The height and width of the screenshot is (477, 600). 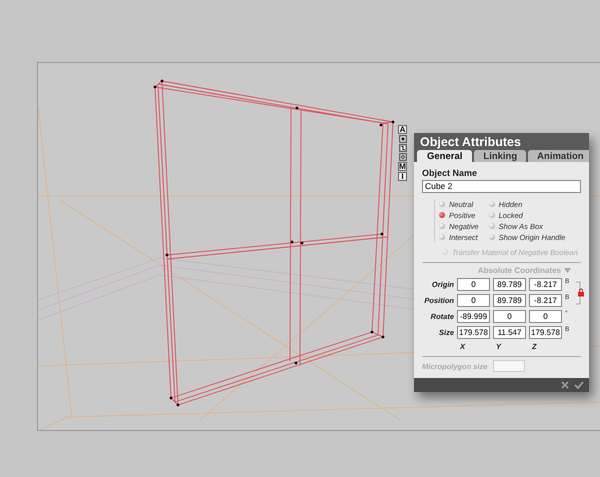 What do you see at coordinates (402, 129) in the screenshot?
I see `view-tool-button: A` at bounding box center [402, 129].